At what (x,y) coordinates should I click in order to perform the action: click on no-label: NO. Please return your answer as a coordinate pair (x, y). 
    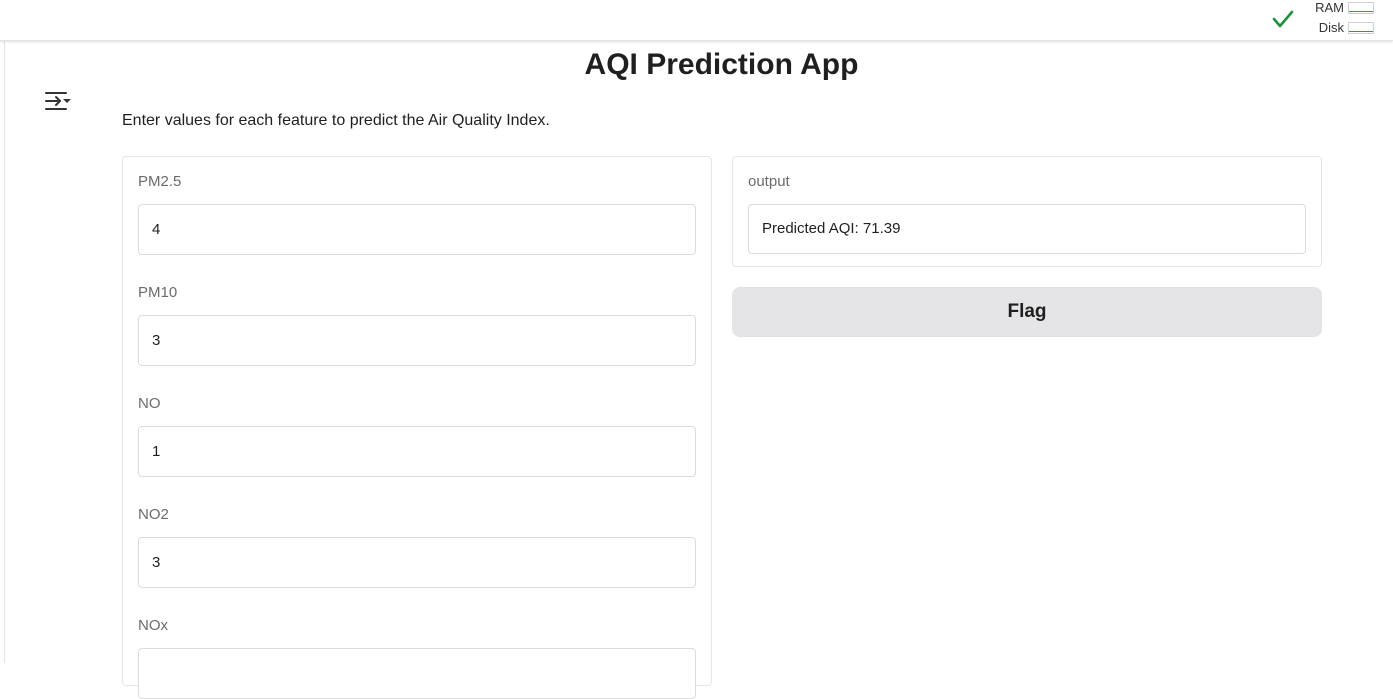
    Looking at the image, I should click on (149, 403).